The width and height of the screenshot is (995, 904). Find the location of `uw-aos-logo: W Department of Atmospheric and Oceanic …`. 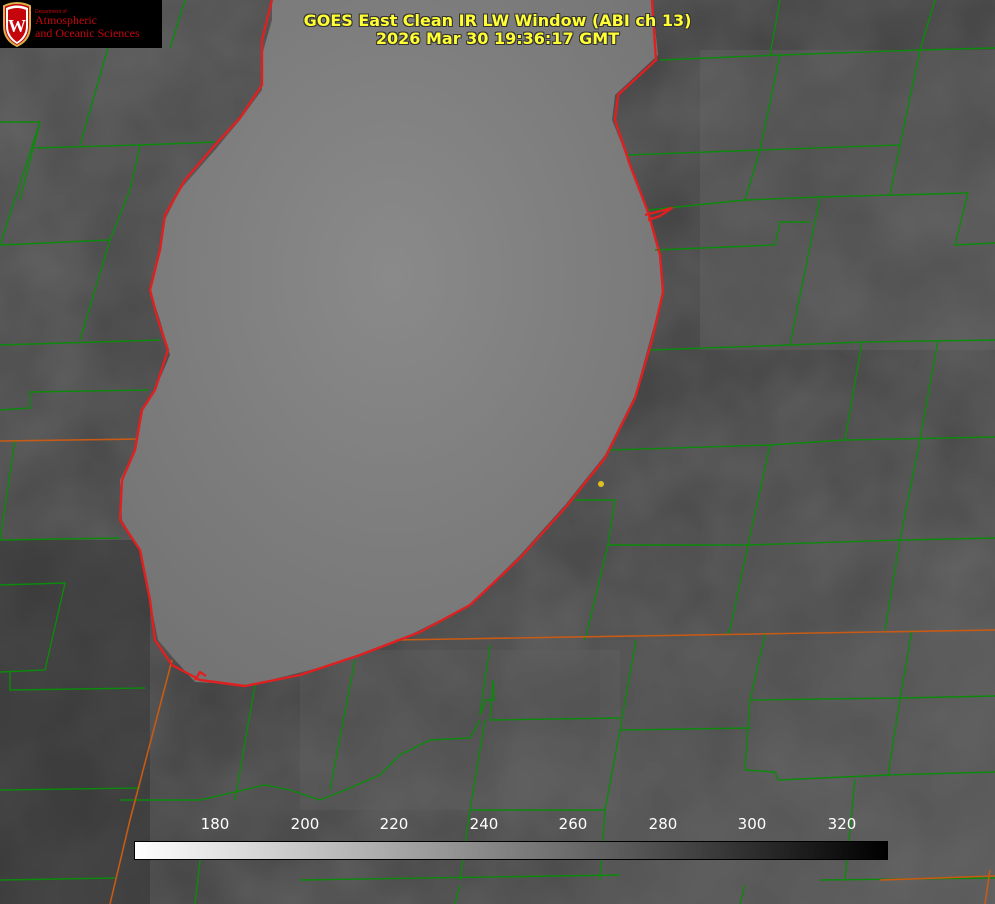

uw-aos-logo: W Department of Atmospheric and Oceanic … is located at coordinates (81, 24).